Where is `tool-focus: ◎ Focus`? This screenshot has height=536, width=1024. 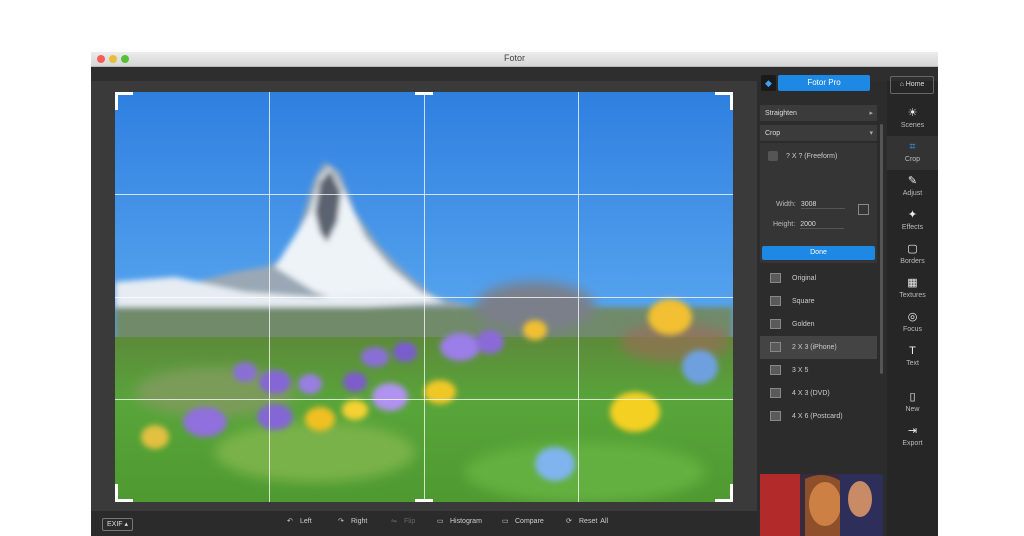
tool-focus: ◎ Focus is located at coordinates (912, 323).